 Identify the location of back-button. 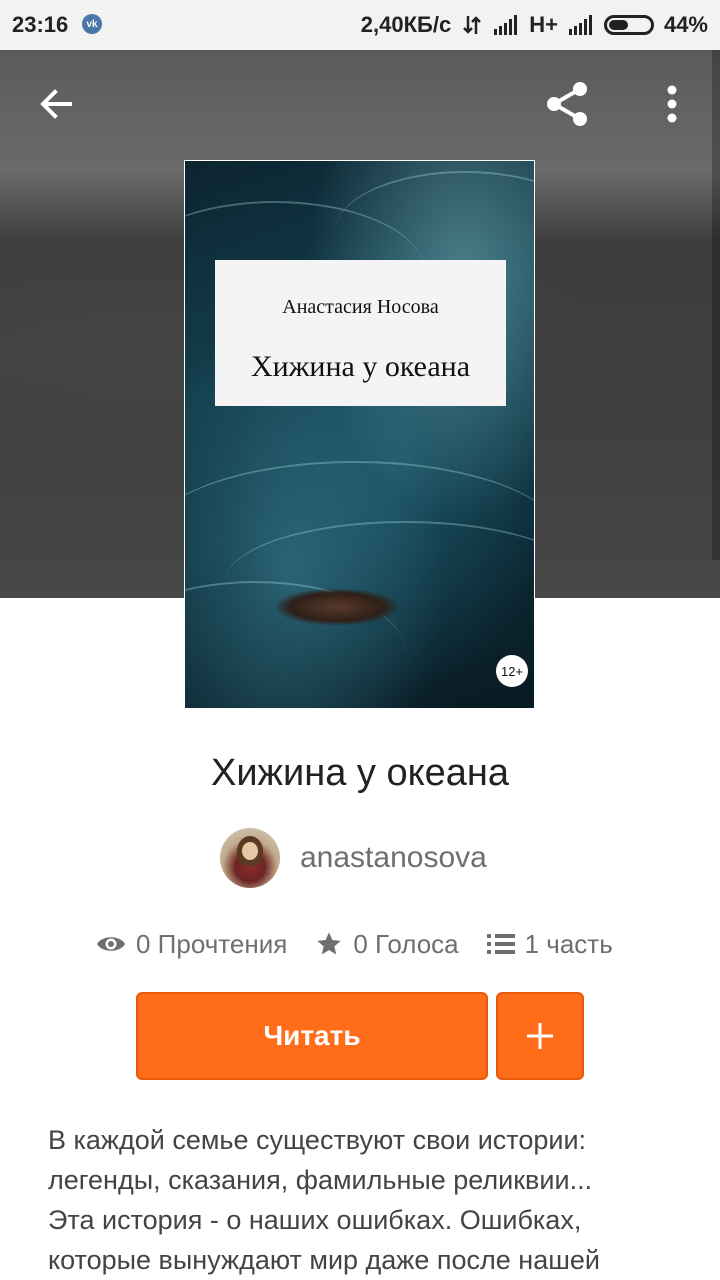
(56, 104).